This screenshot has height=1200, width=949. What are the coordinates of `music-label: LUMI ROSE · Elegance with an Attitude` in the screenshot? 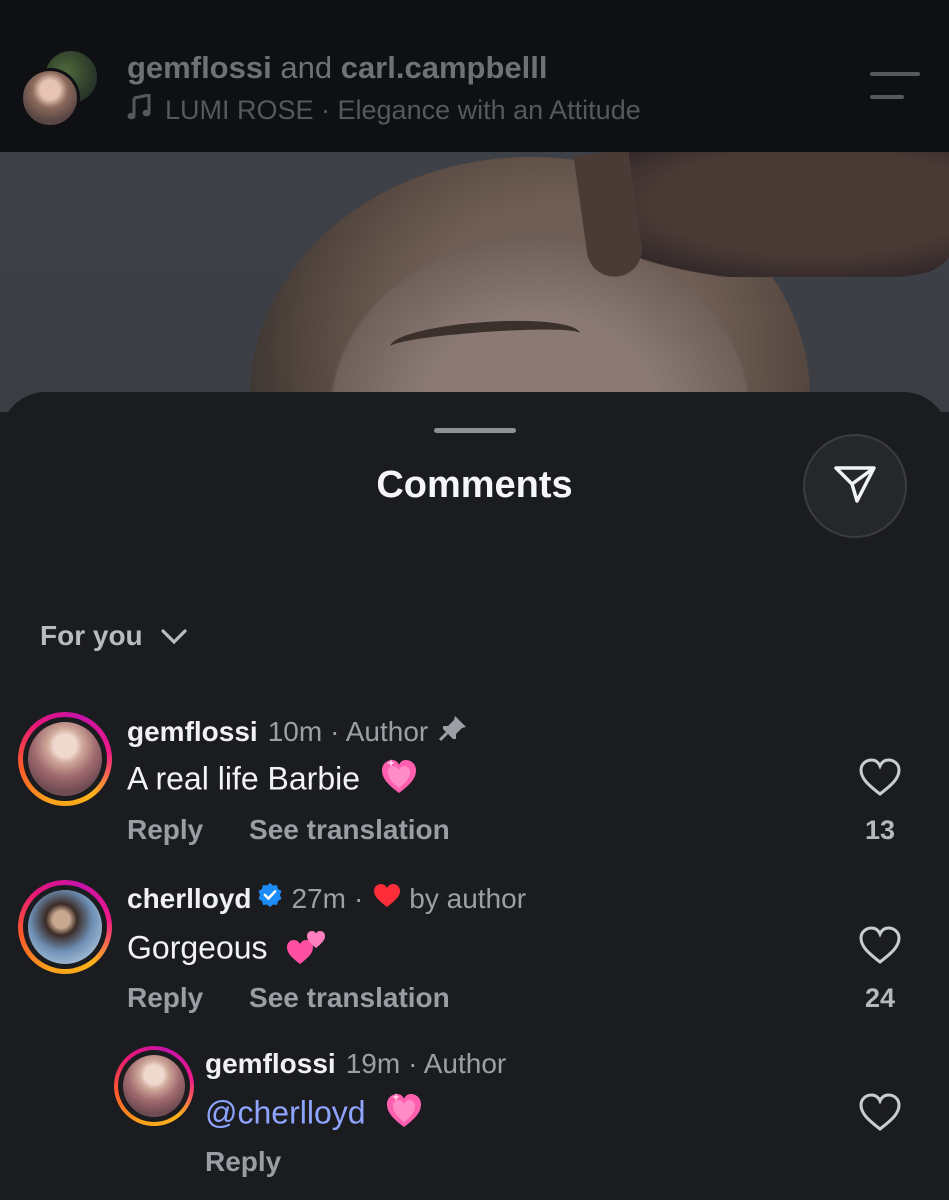 It's located at (403, 110).